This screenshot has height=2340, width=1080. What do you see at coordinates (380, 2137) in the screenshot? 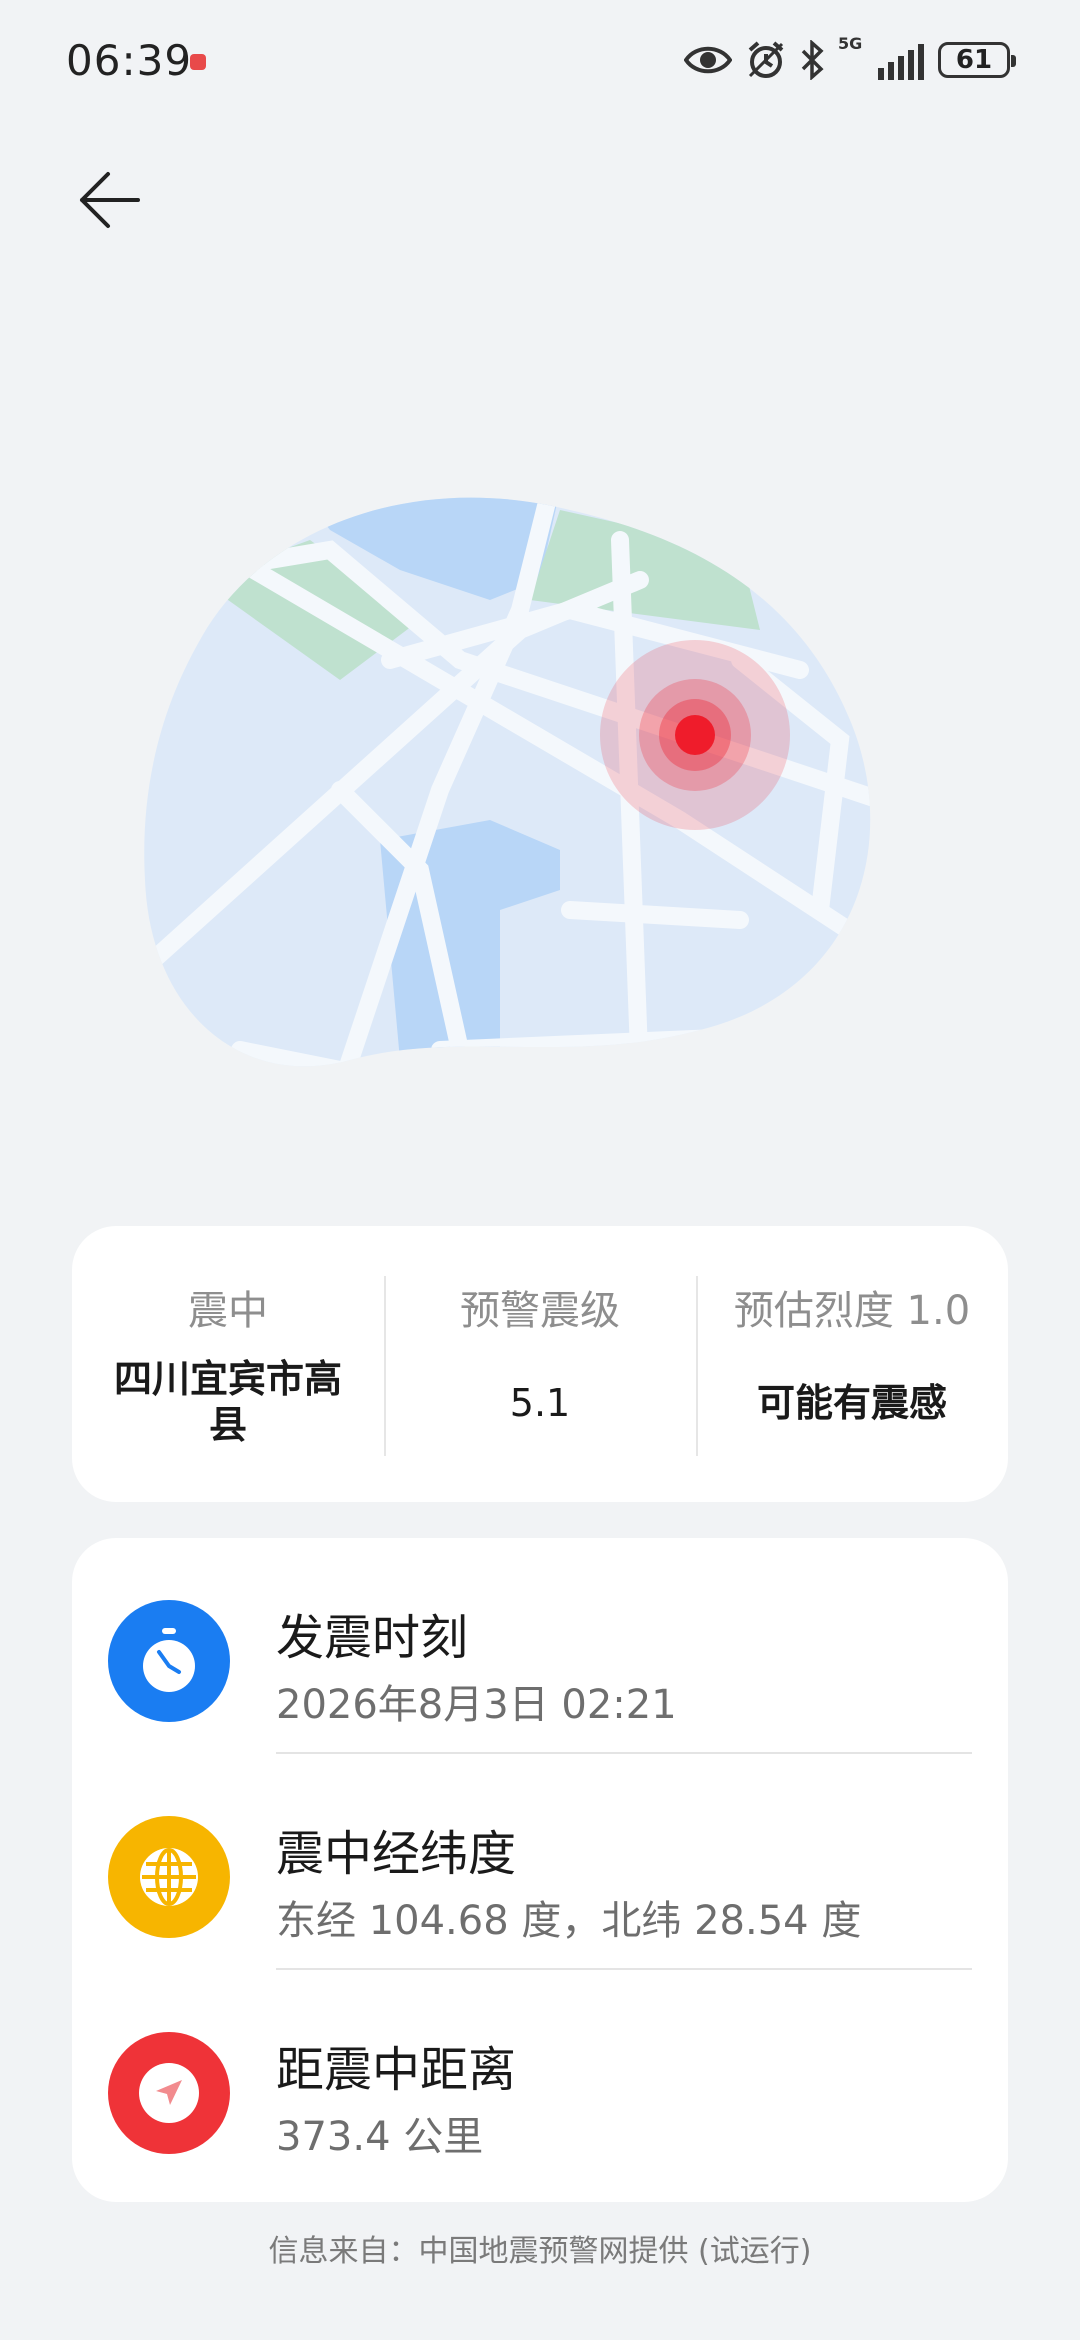
I see `detail-subtitle: 373.4 公里` at bounding box center [380, 2137].